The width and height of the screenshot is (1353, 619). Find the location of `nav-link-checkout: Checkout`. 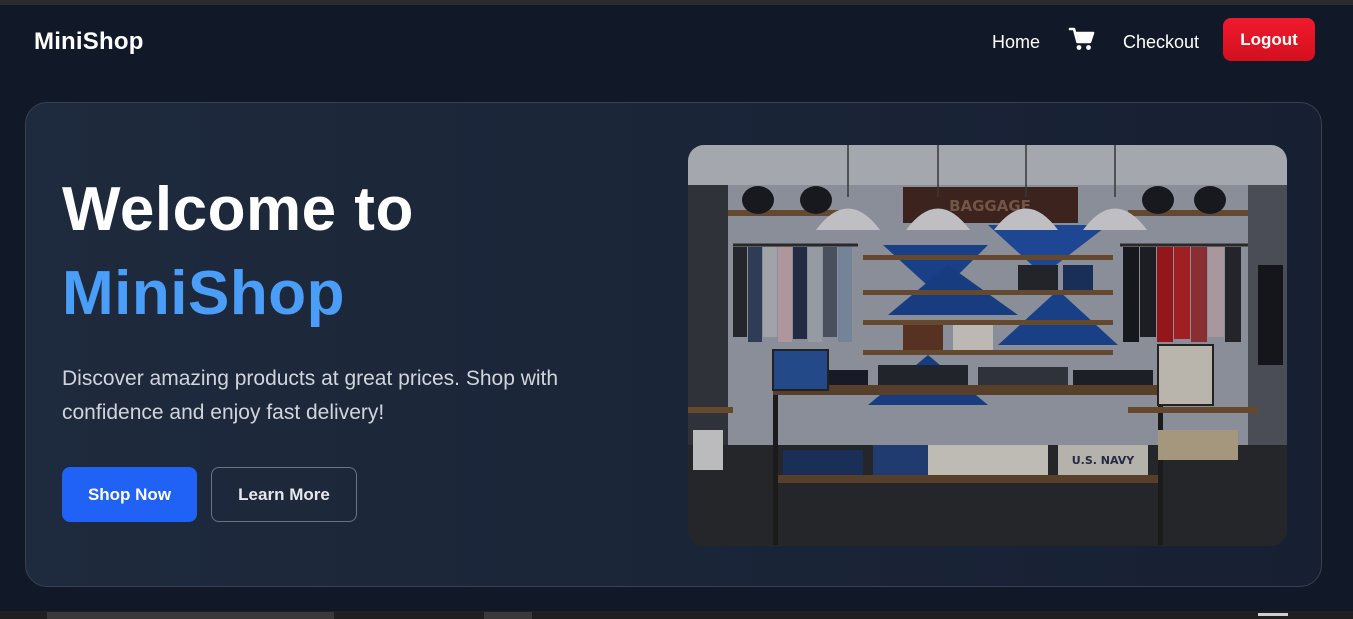

nav-link-checkout: Checkout is located at coordinates (1161, 42).